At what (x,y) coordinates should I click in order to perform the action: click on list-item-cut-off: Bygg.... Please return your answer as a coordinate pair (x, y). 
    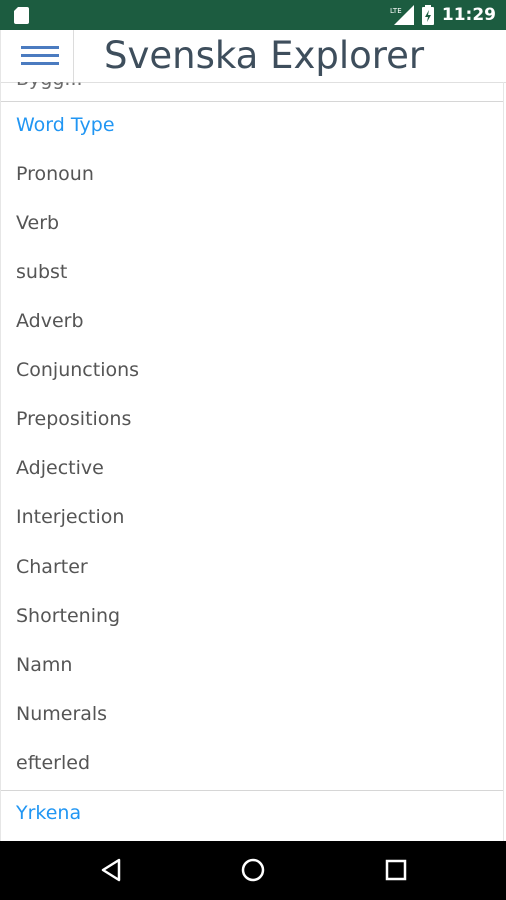
    Looking at the image, I should click on (49, 86).